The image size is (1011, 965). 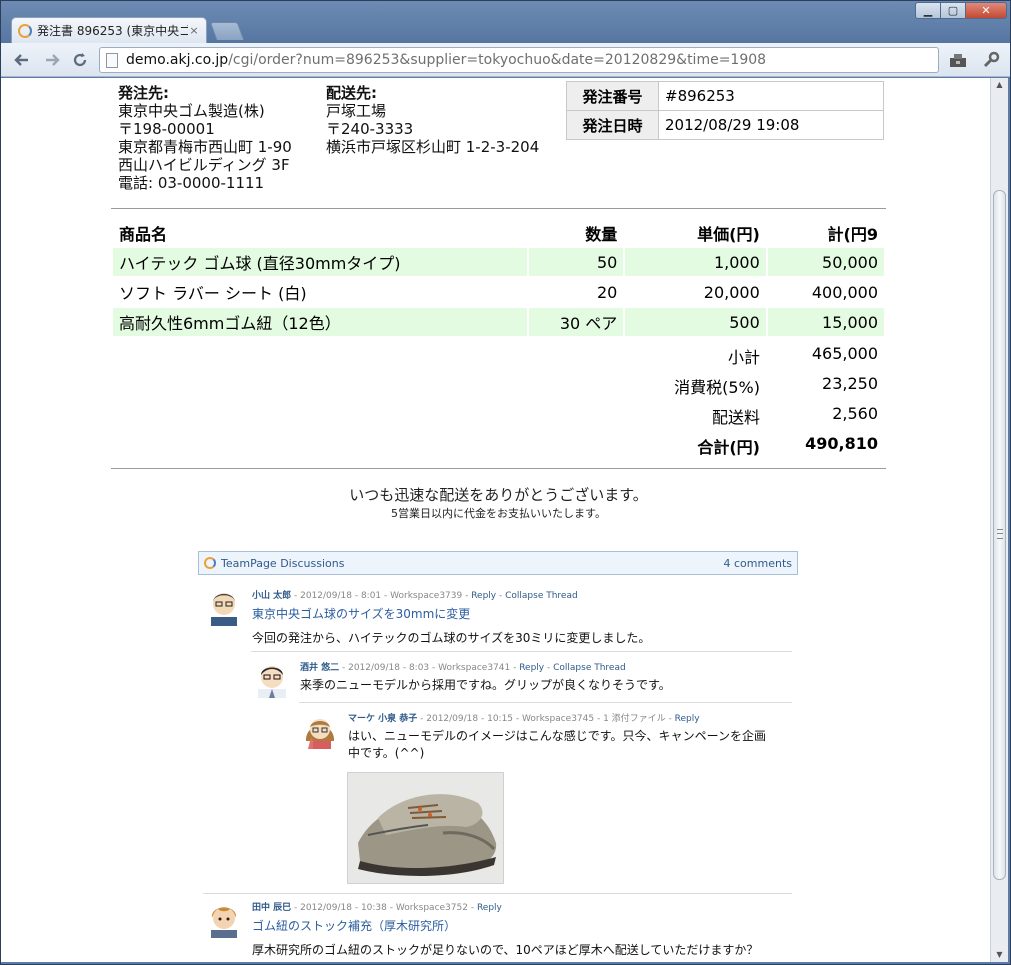 What do you see at coordinates (728, 447) in the screenshot?
I see `grand-total-label: 合計(円)` at bounding box center [728, 447].